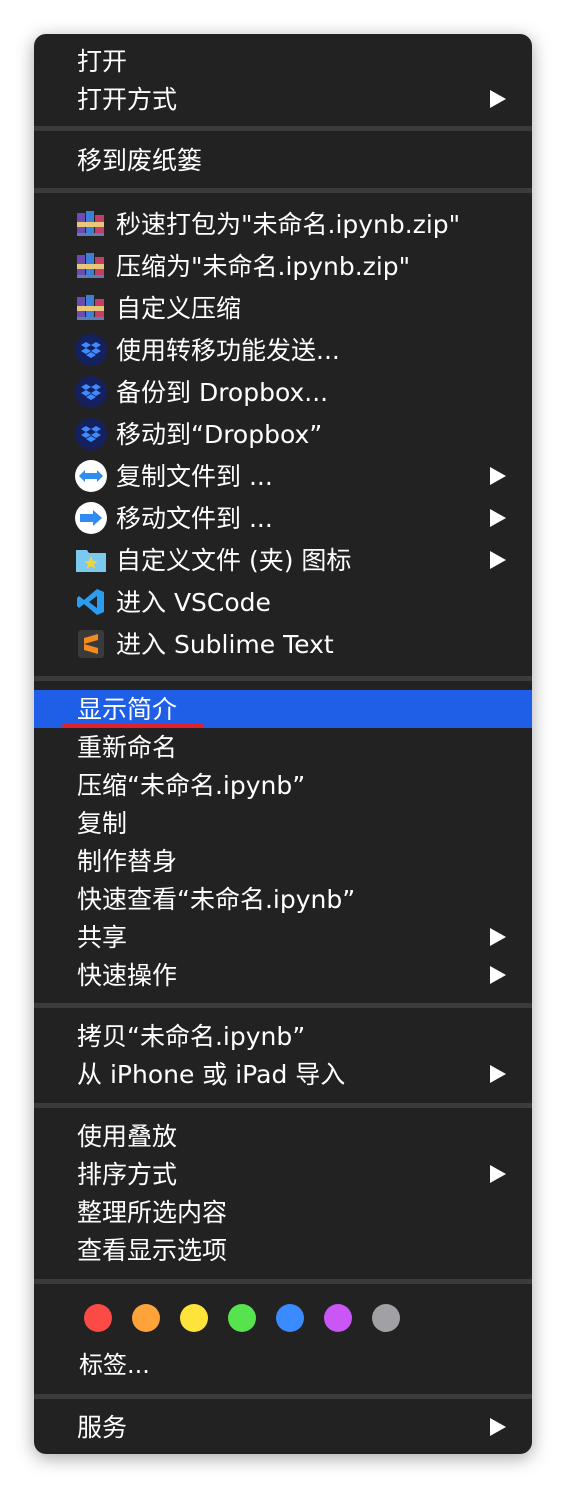  I want to click on menu-item-make-alias: 制作替身, so click(283, 861).